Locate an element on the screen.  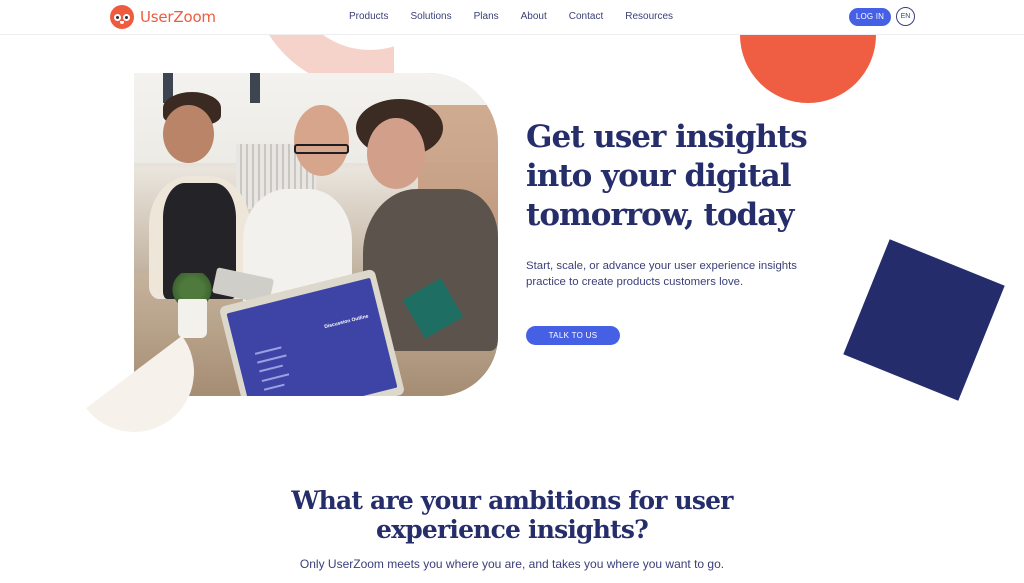
brand-name: UserZoom is located at coordinates (178, 17).